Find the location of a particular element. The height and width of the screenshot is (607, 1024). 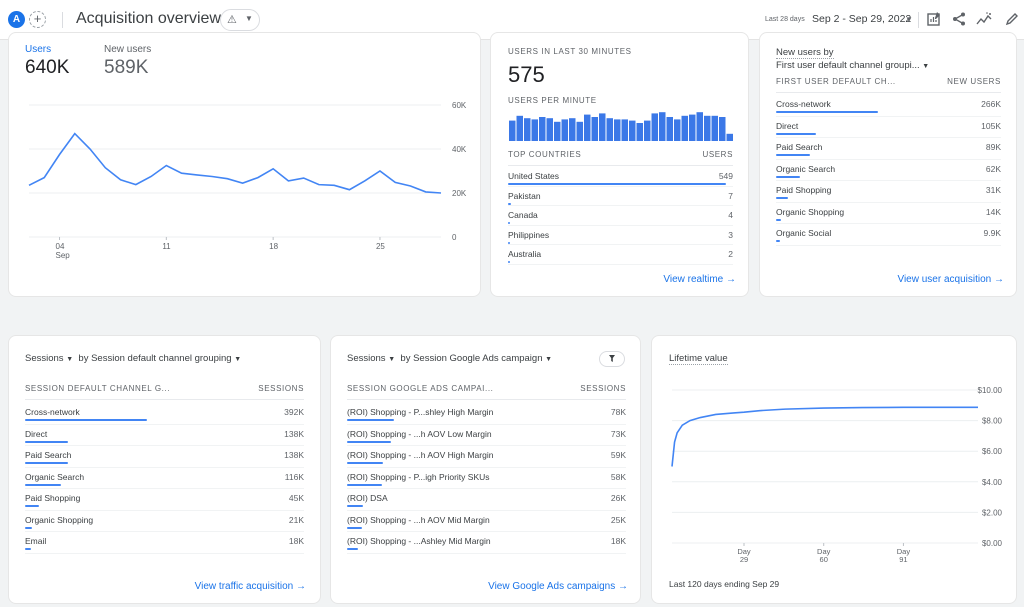

view-google-ads-campaigns-link: View Google Ads campaigns → is located at coordinates (558, 586).